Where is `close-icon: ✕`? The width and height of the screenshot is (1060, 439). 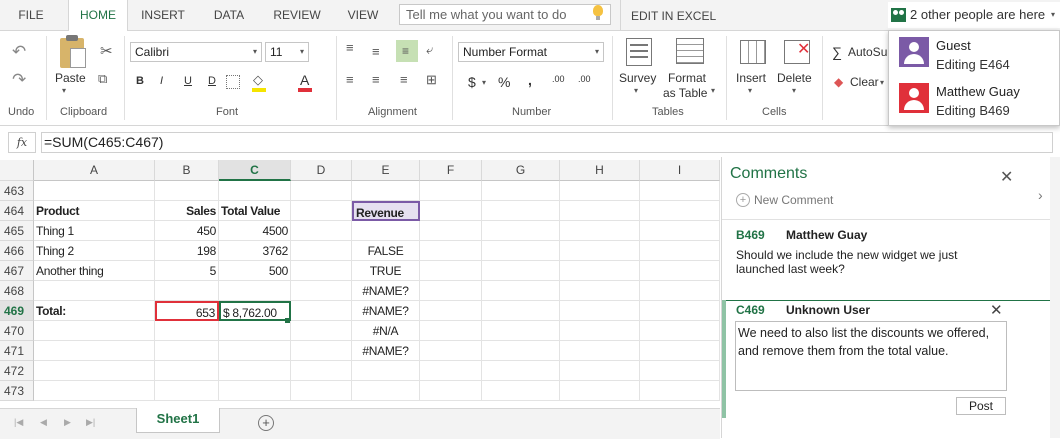
close-icon: ✕ is located at coordinates (1006, 177).